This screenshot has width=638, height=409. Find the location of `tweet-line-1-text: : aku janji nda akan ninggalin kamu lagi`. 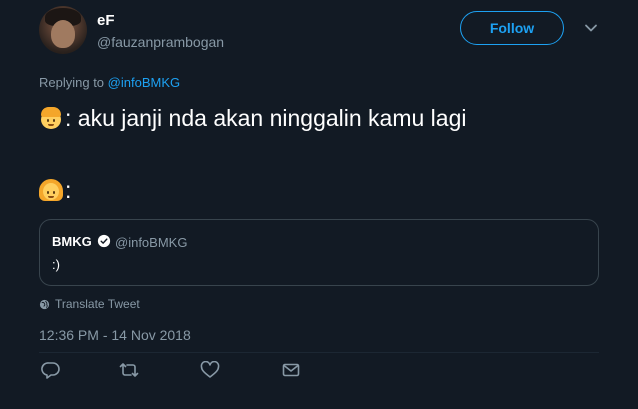

tweet-line-1-text: : aku janji nda akan ninggalin kamu lagi is located at coordinates (266, 118).